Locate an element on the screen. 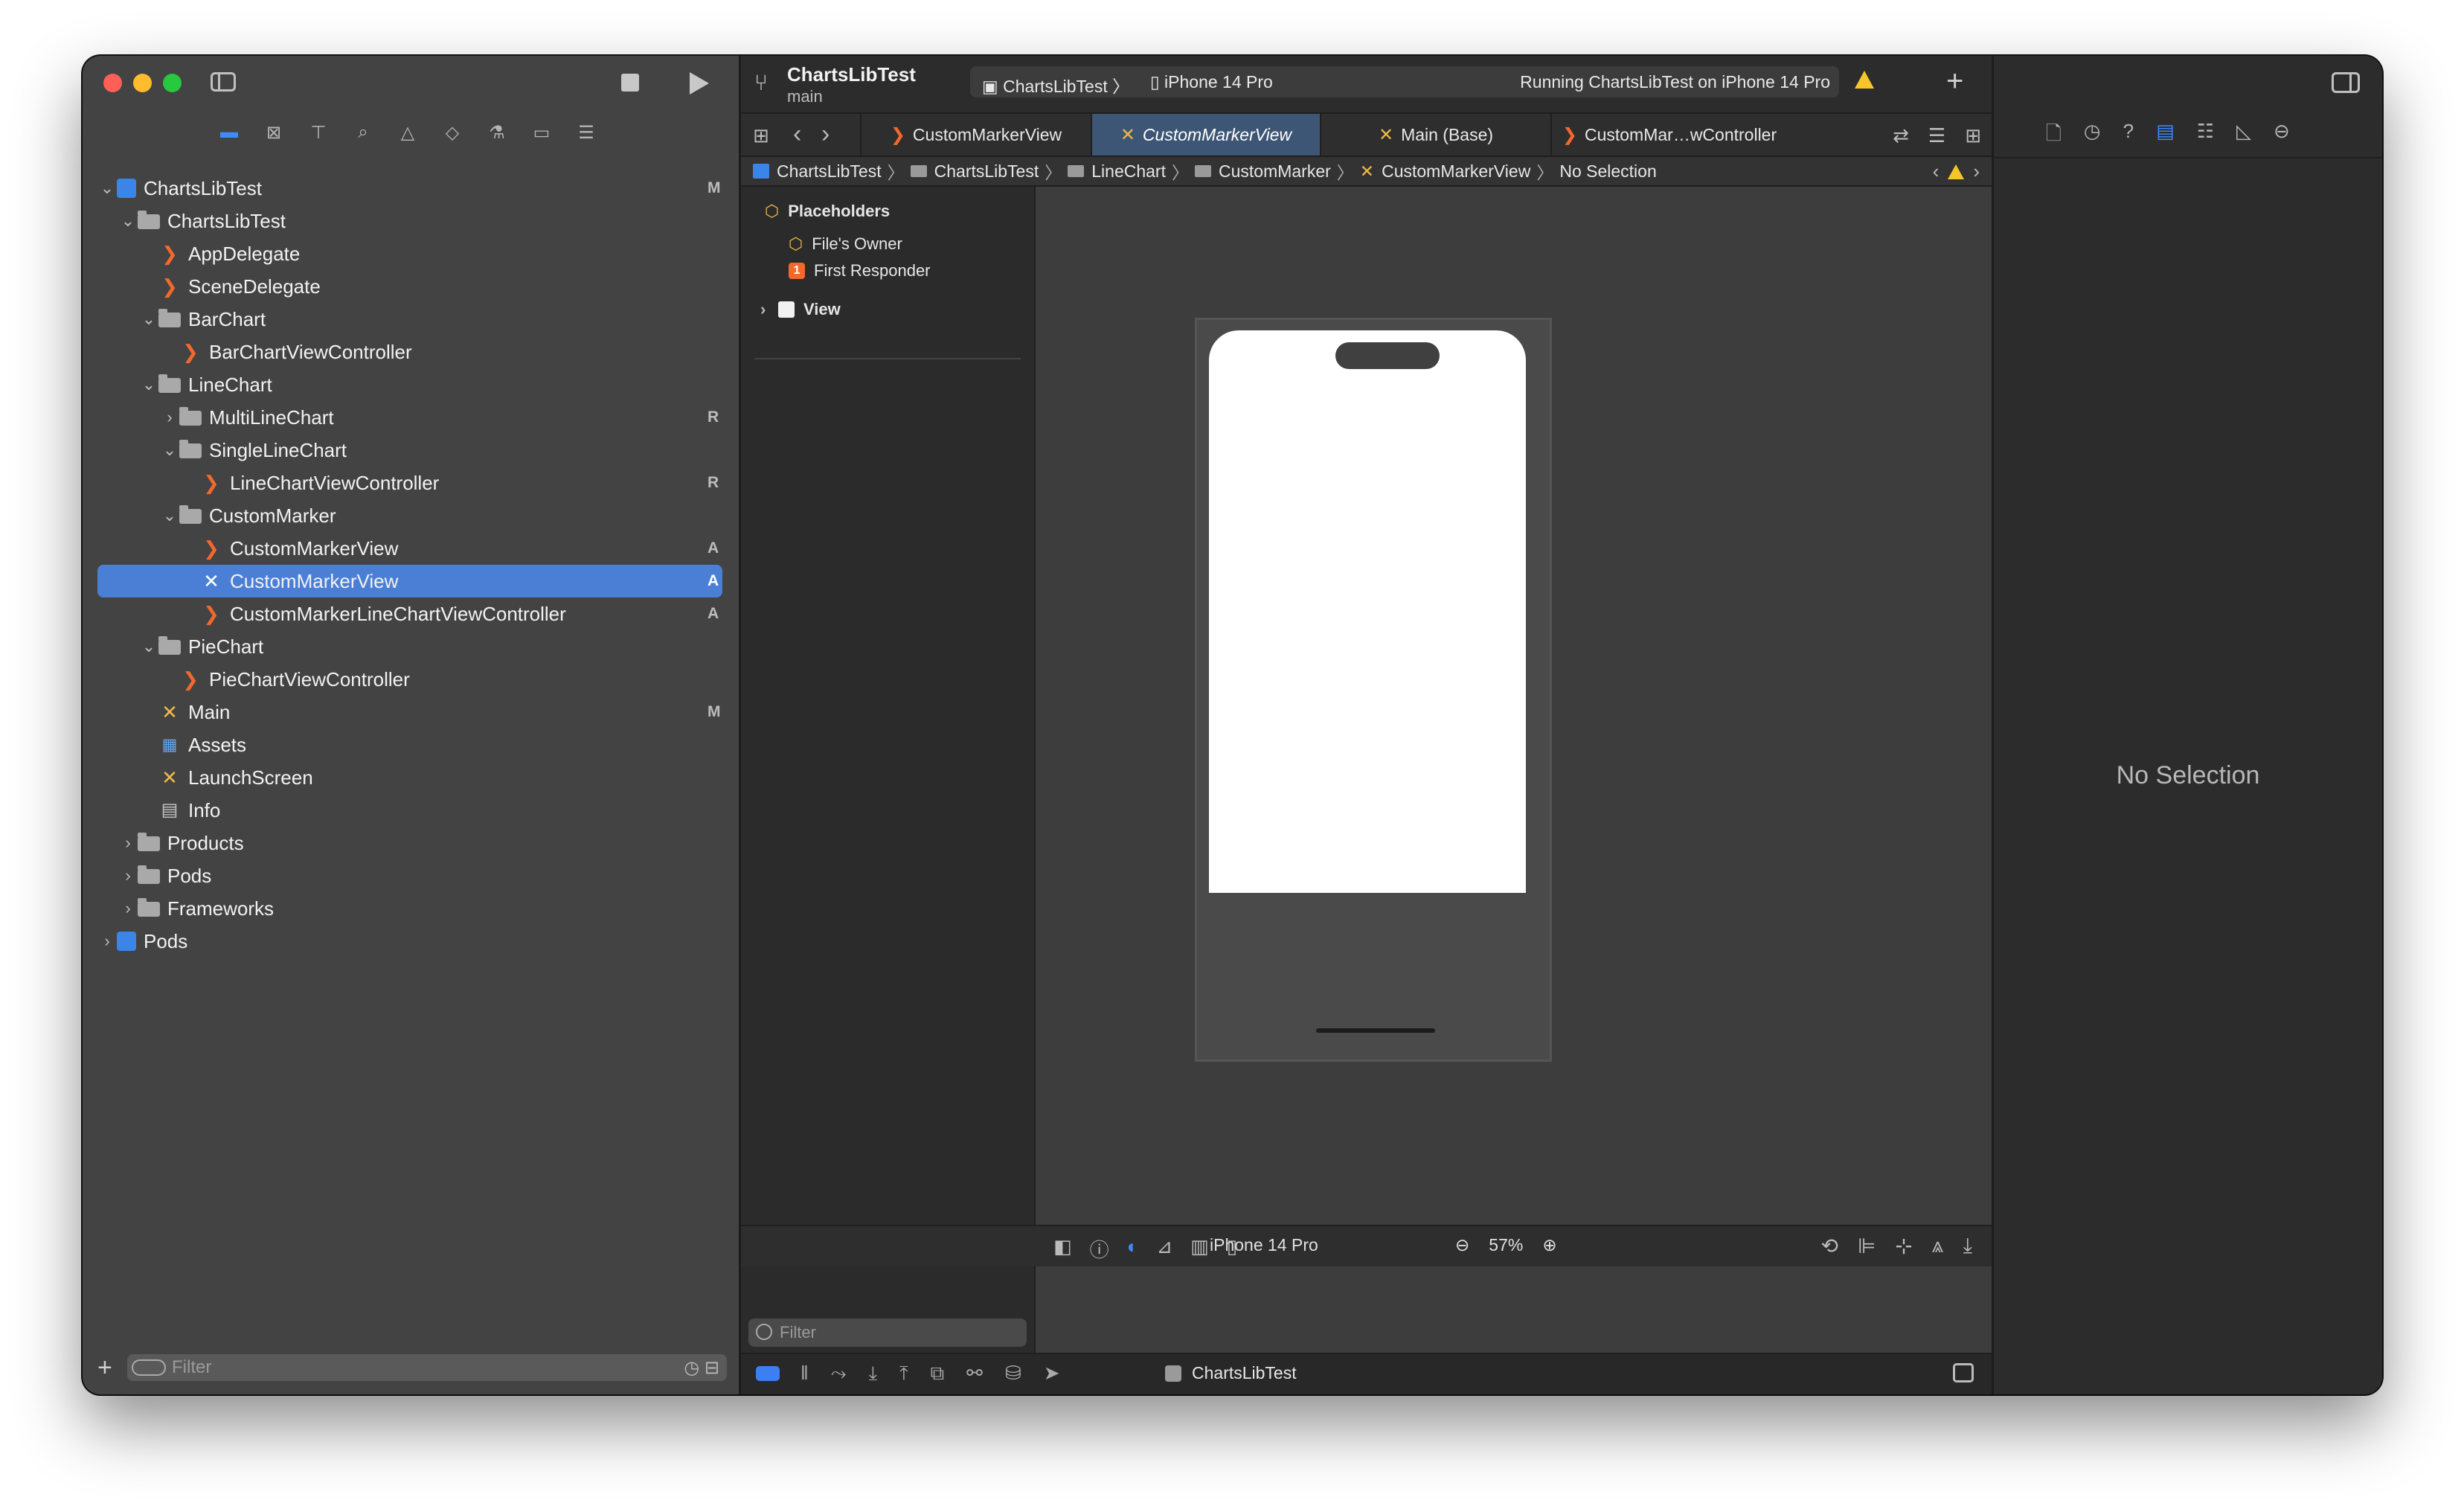 Image resolution: width=2464 pixels, height=1506 pixels. step-into-icon: ⤓ is located at coordinates (873, 1373).